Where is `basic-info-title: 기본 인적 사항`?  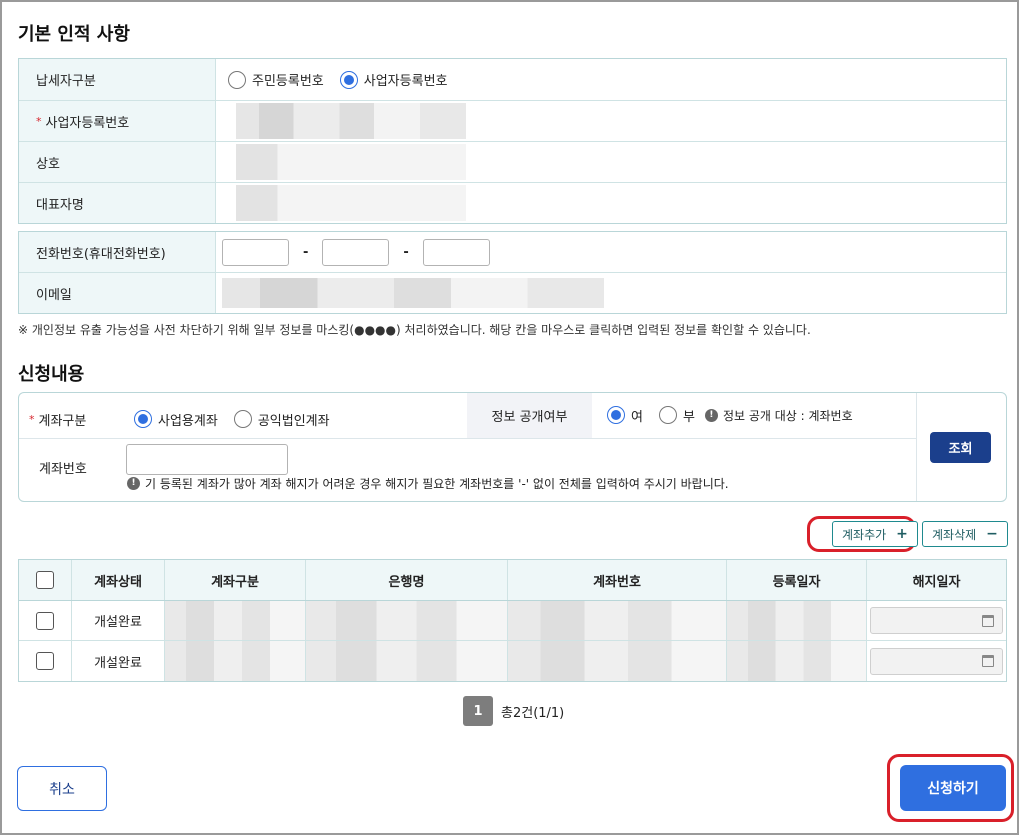 basic-info-title: 기본 인적 사항 is located at coordinates (74, 34).